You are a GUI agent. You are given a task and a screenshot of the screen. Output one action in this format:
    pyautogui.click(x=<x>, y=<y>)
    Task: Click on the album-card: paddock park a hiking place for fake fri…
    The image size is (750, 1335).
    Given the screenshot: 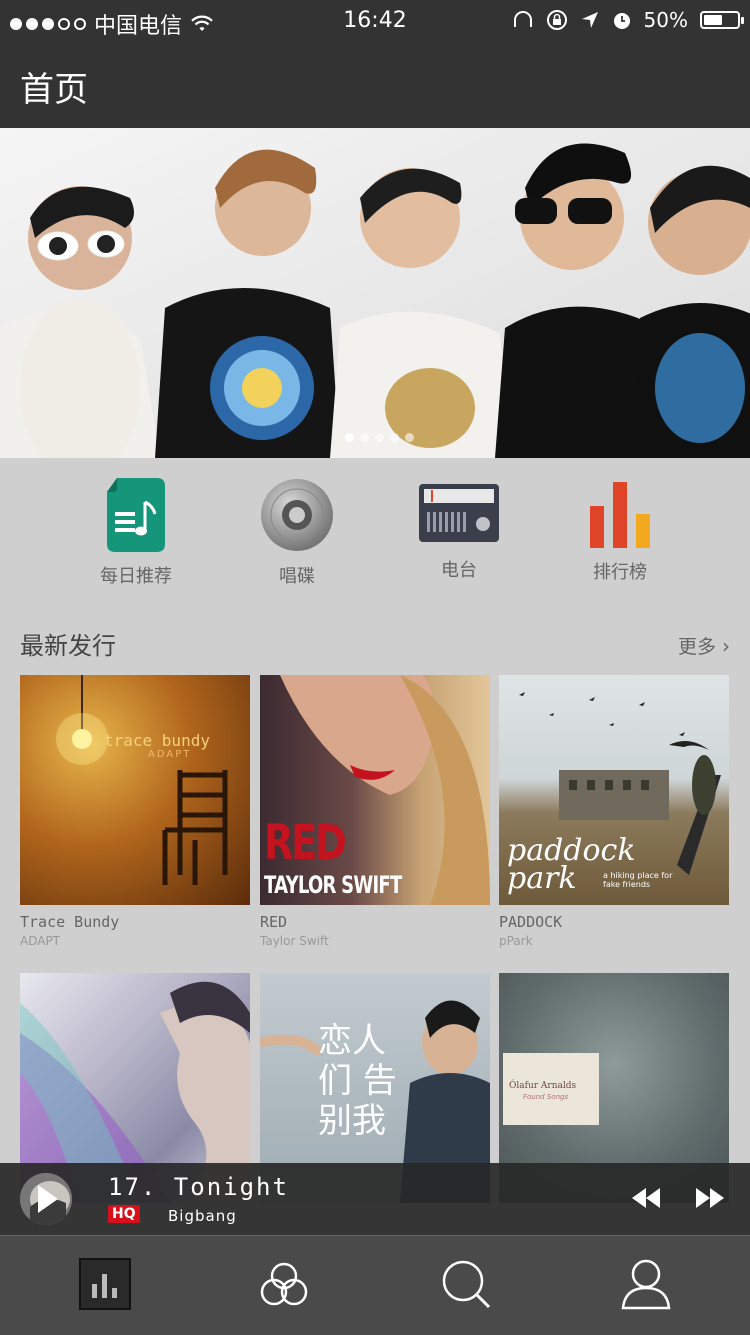 What is the action you would take?
    pyautogui.click(x=614, y=811)
    